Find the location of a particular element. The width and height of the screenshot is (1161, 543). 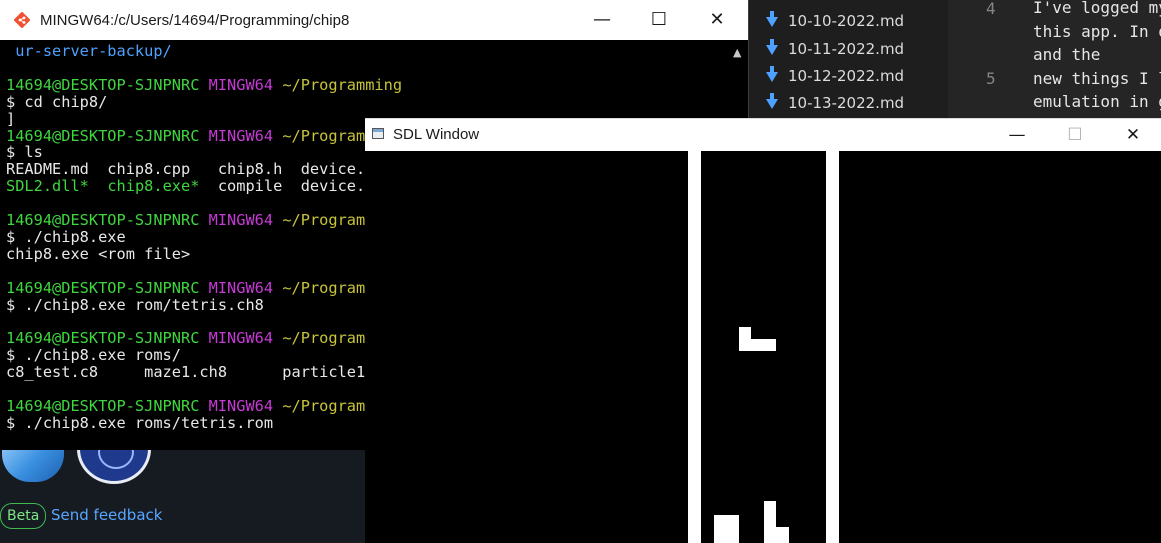

send-feedback-link: Send feedback is located at coordinates (106, 515).